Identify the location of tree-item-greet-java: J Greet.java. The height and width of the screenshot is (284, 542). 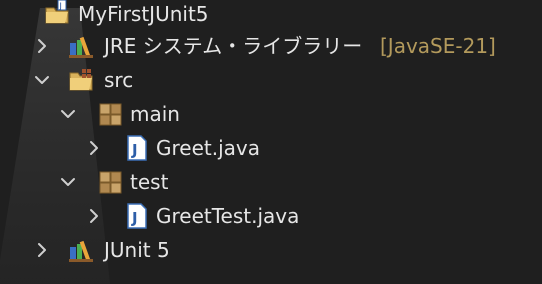
(271, 148).